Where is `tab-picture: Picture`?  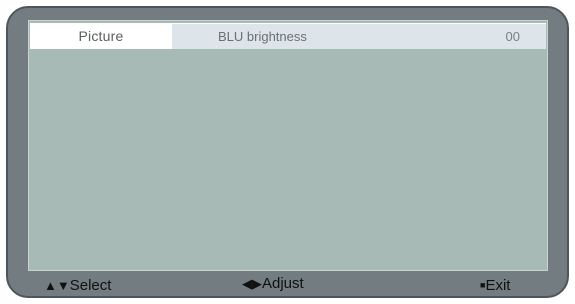
tab-picture: Picture is located at coordinates (101, 36).